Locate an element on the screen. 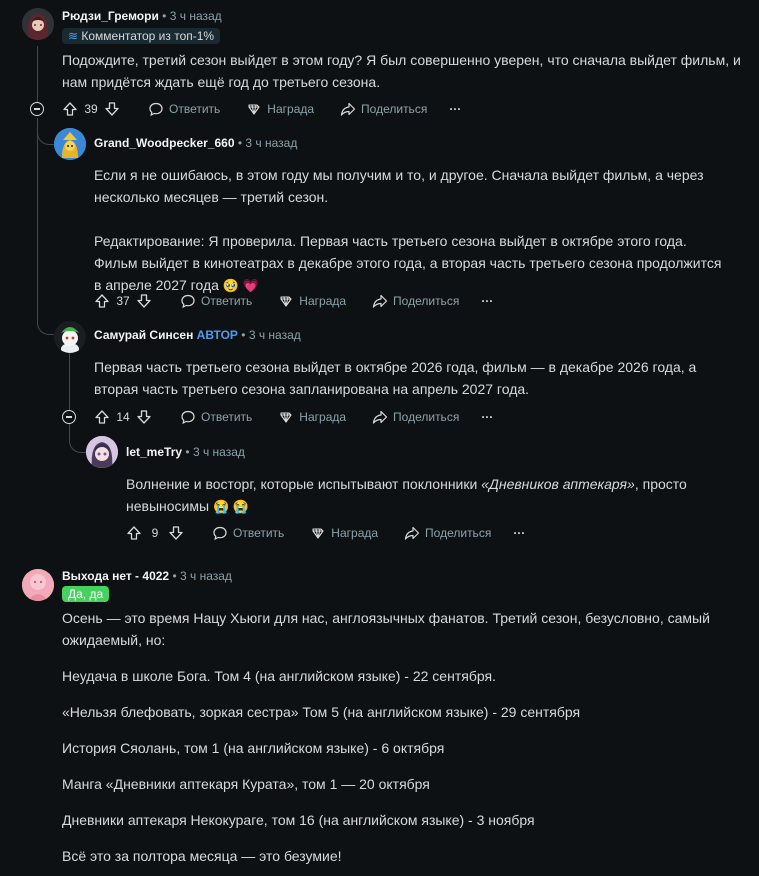 The height and width of the screenshot is (876, 759). vote-group: 37 is located at coordinates (123, 301).